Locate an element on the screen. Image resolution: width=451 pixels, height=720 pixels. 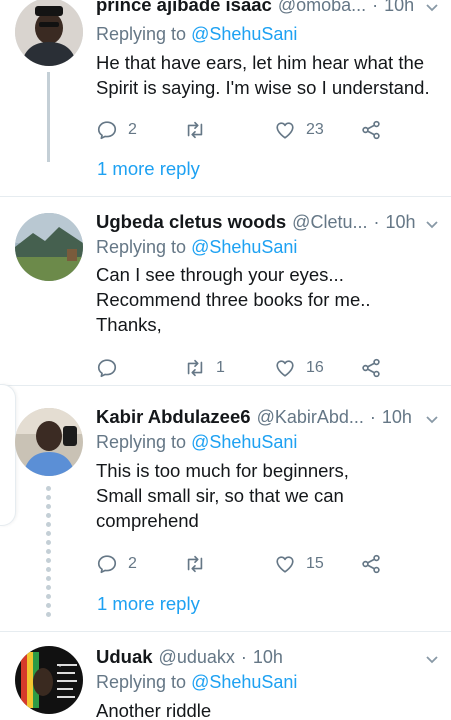
tweet-header: Uduak @uduakx · 10h is located at coordinates (268, 659).